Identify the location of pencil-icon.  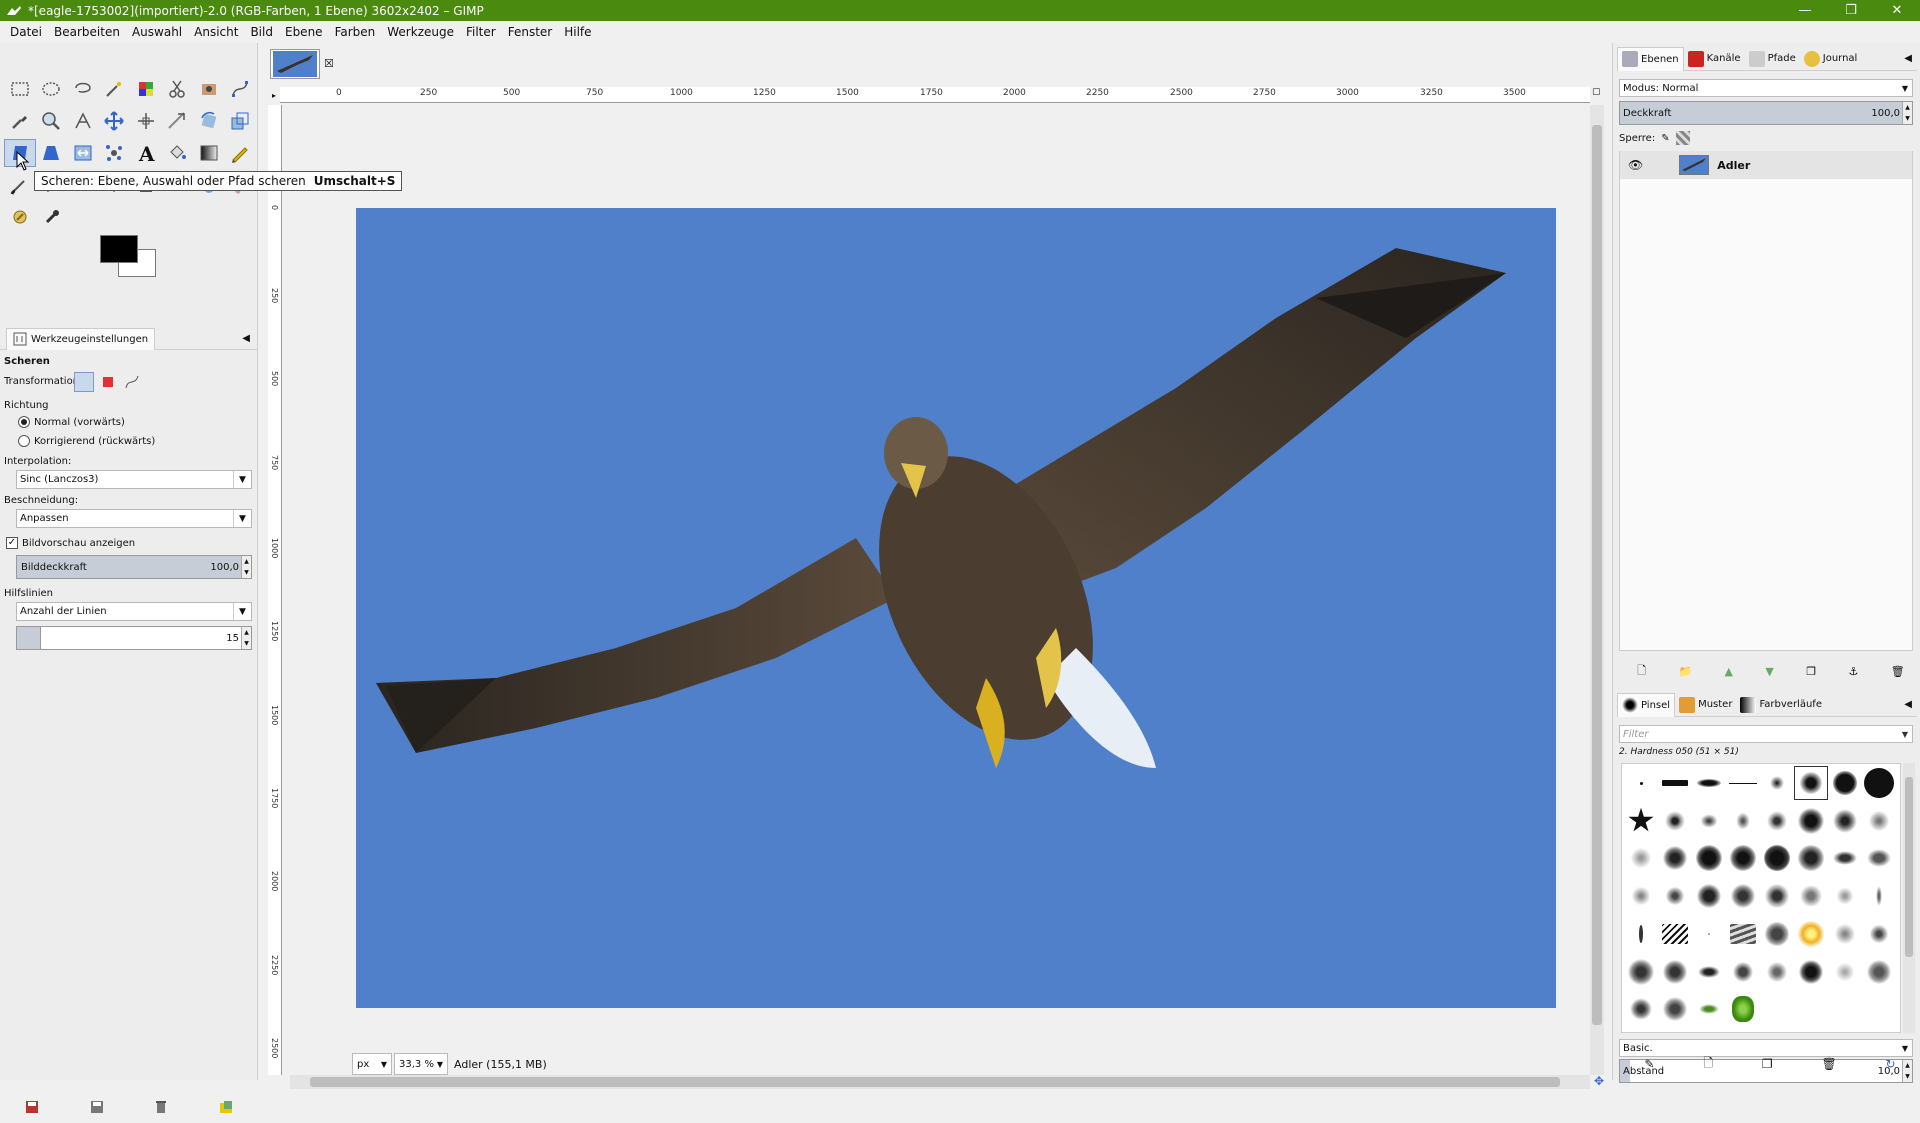
(241, 153).